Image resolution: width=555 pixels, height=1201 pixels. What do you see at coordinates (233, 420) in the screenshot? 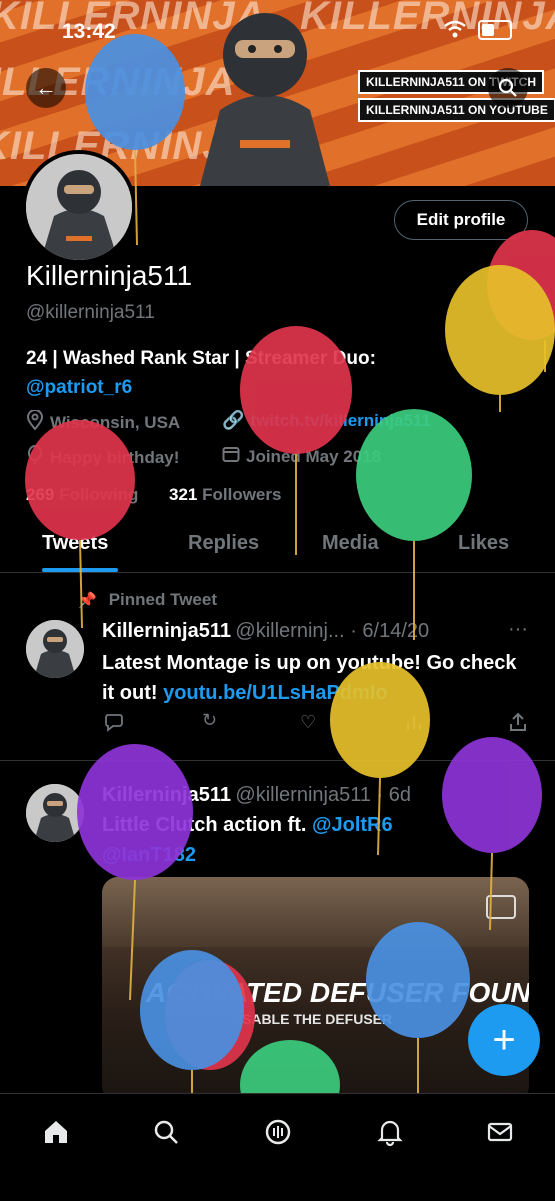
I see `link-icon: 🔗` at bounding box center [233, 420].